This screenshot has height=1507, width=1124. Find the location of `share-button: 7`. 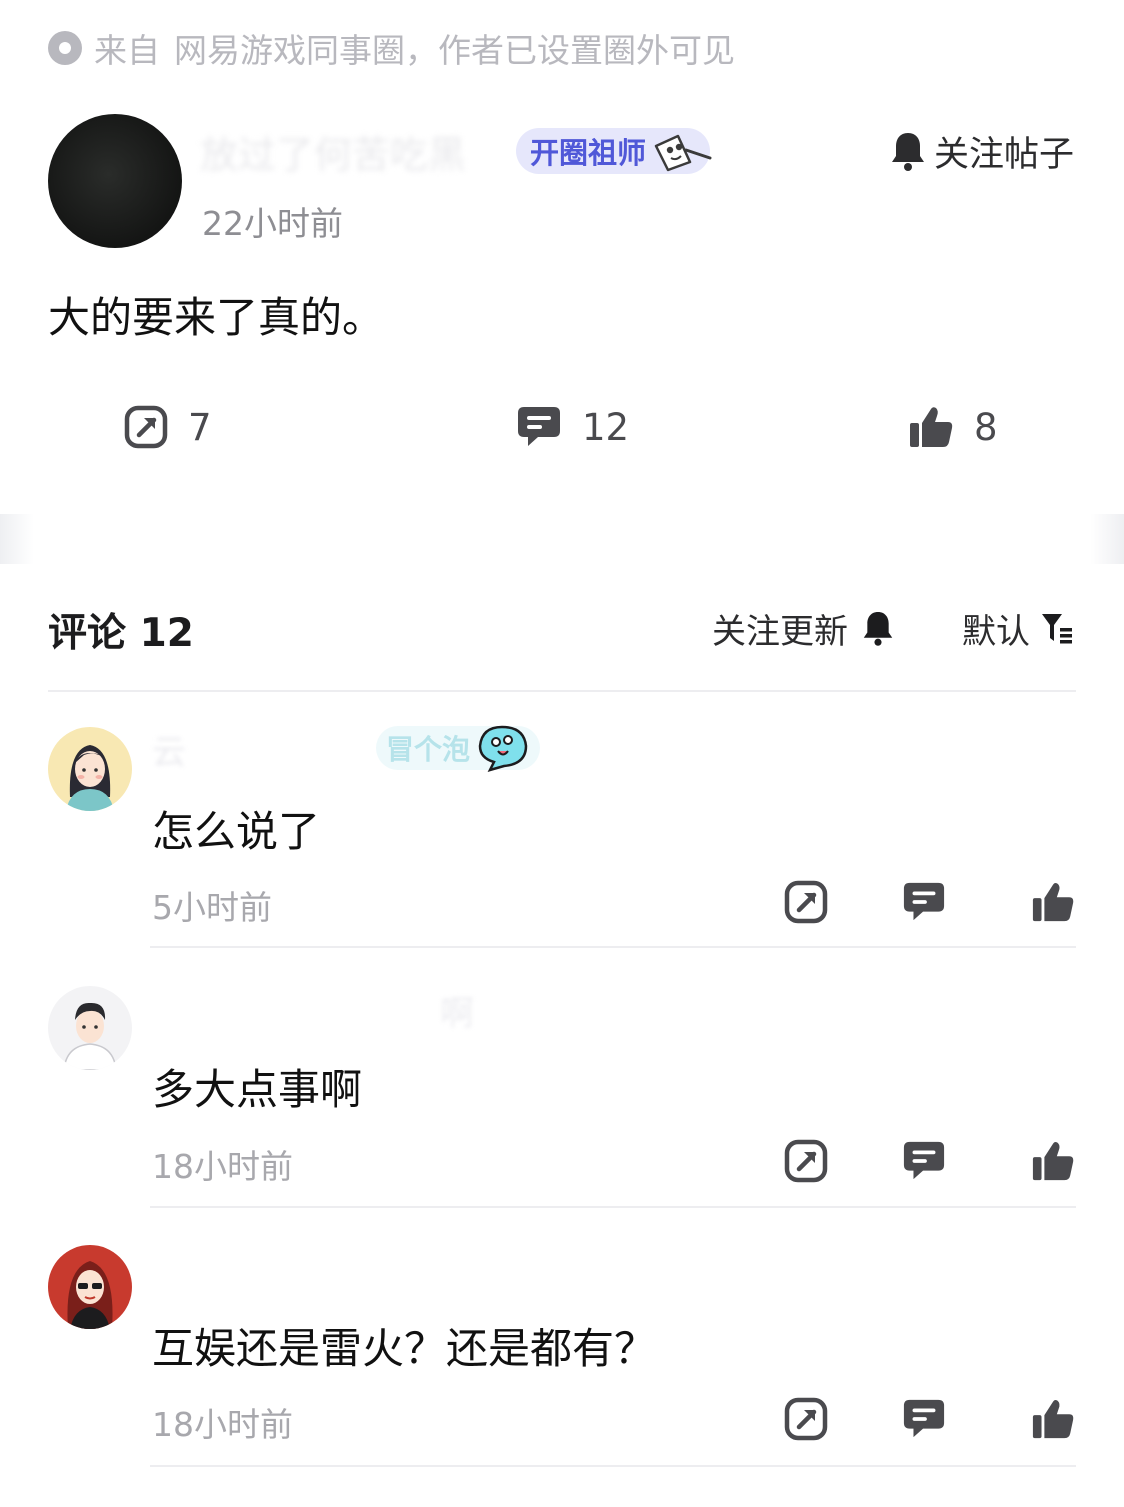

share-button: 7 is located at coordinates (168, 427).